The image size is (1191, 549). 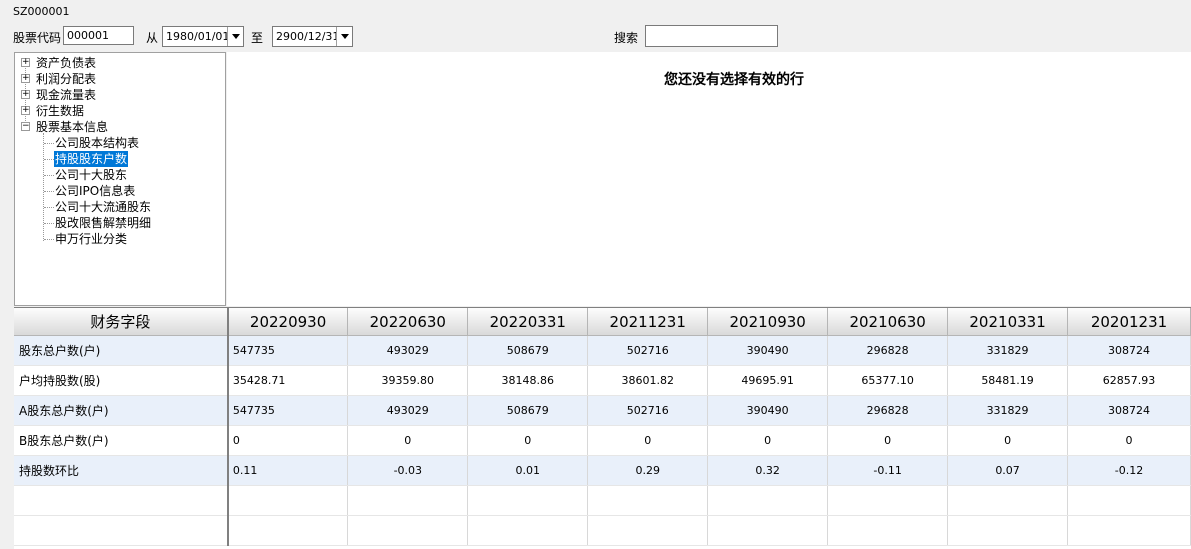 I want to click on column-header: 20220331, so click(x=528, y=322).